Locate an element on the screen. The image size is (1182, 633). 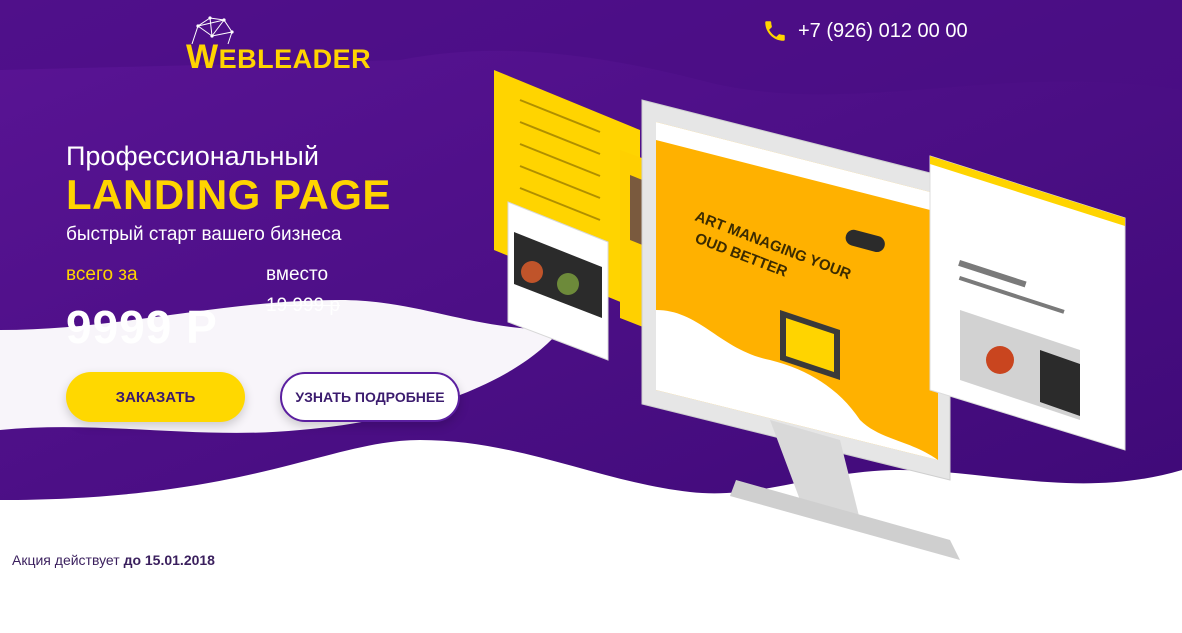
old-price-label: вместо is located at coordinates (297, 274).